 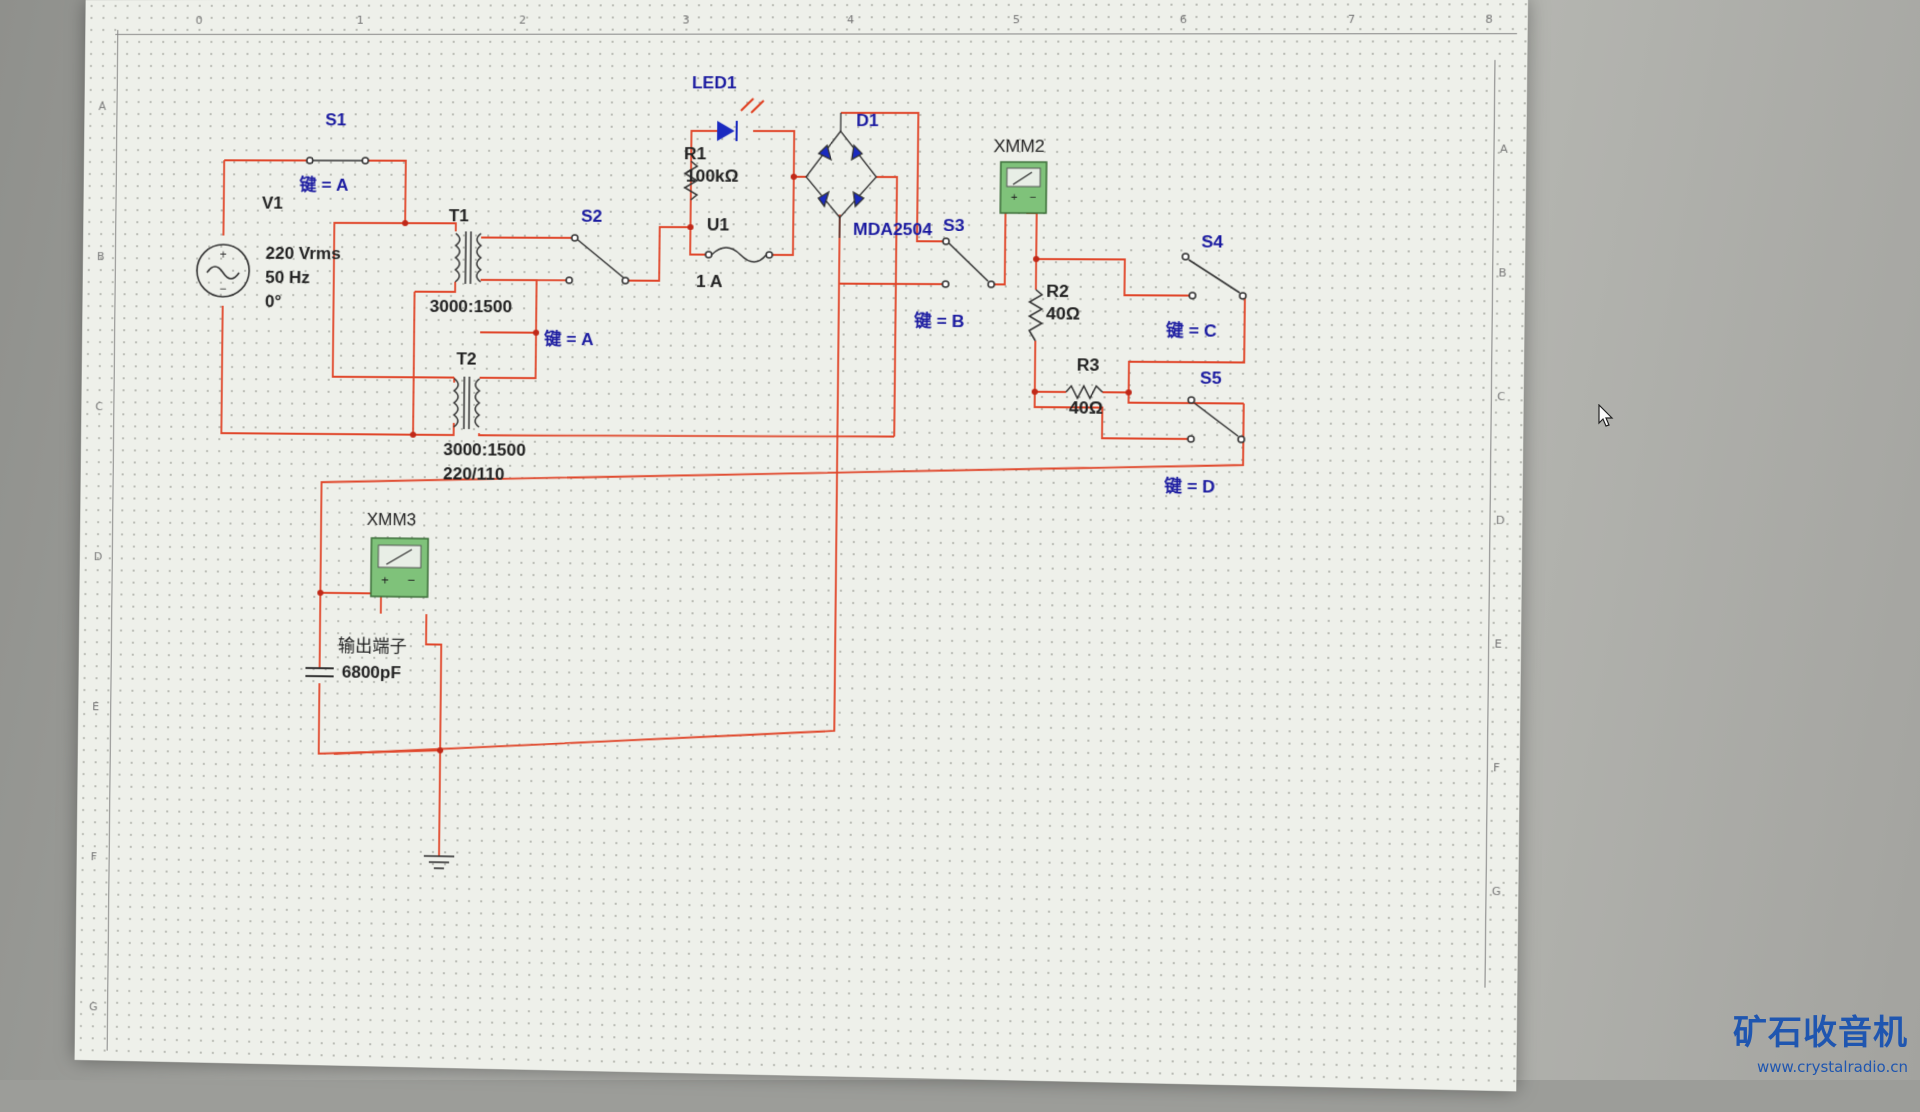 What do you see at coordinates (695, 153) in the screenshot?
I see `r1-name: R1` at bounding box center [695, 153].